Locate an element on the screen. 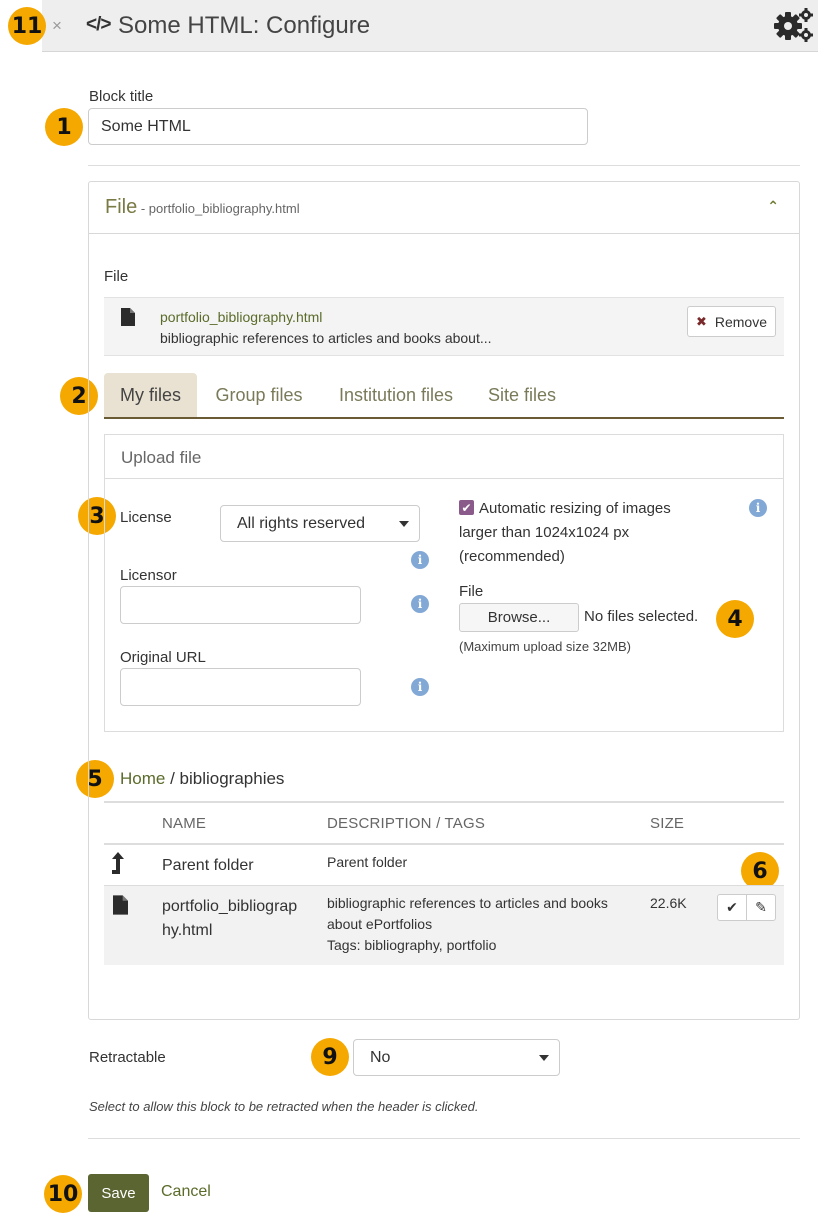  parent-folder-link: Parent folder is located at coordinates (208, 865).